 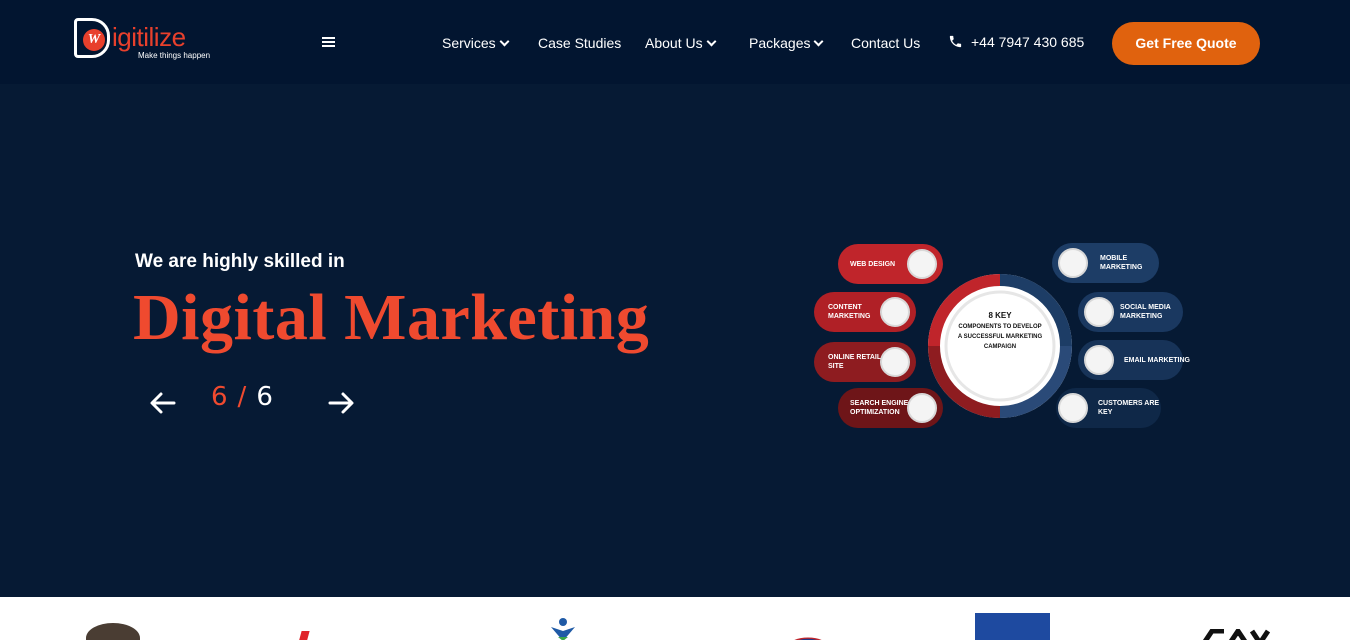 What do you see at coordinates (163, 403) in the screenshot?
I see `arrow-left-icon` at bounding box center [163, 403].